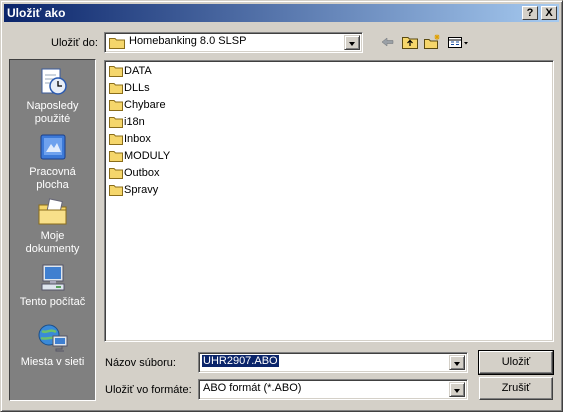 Image resolution: width=563 pixels, height=412 pixels. What do you see at coordinates (252, 388) in the screenshot?
I see `filetype-value: ABO formát (*.ABO)` at bounding box center [252, 388].